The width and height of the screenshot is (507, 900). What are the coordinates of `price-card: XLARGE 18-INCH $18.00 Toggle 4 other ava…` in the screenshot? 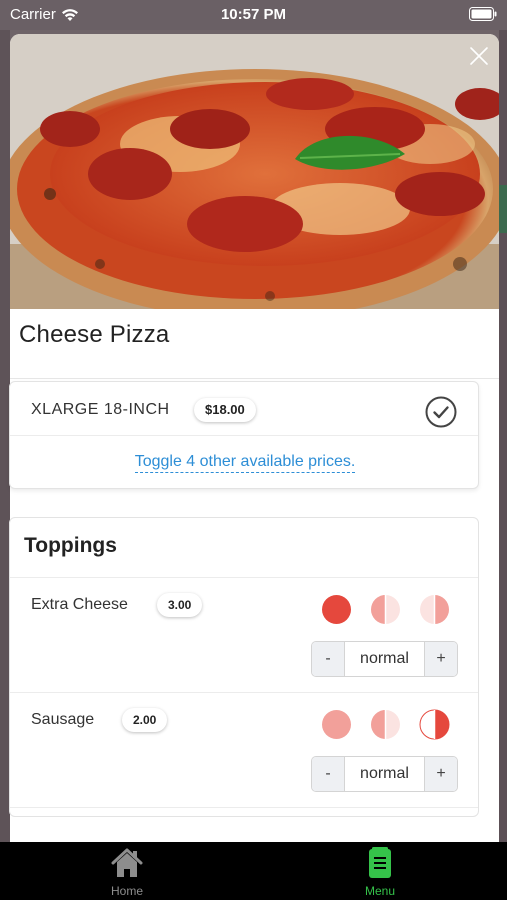 It's located at (244, 435).